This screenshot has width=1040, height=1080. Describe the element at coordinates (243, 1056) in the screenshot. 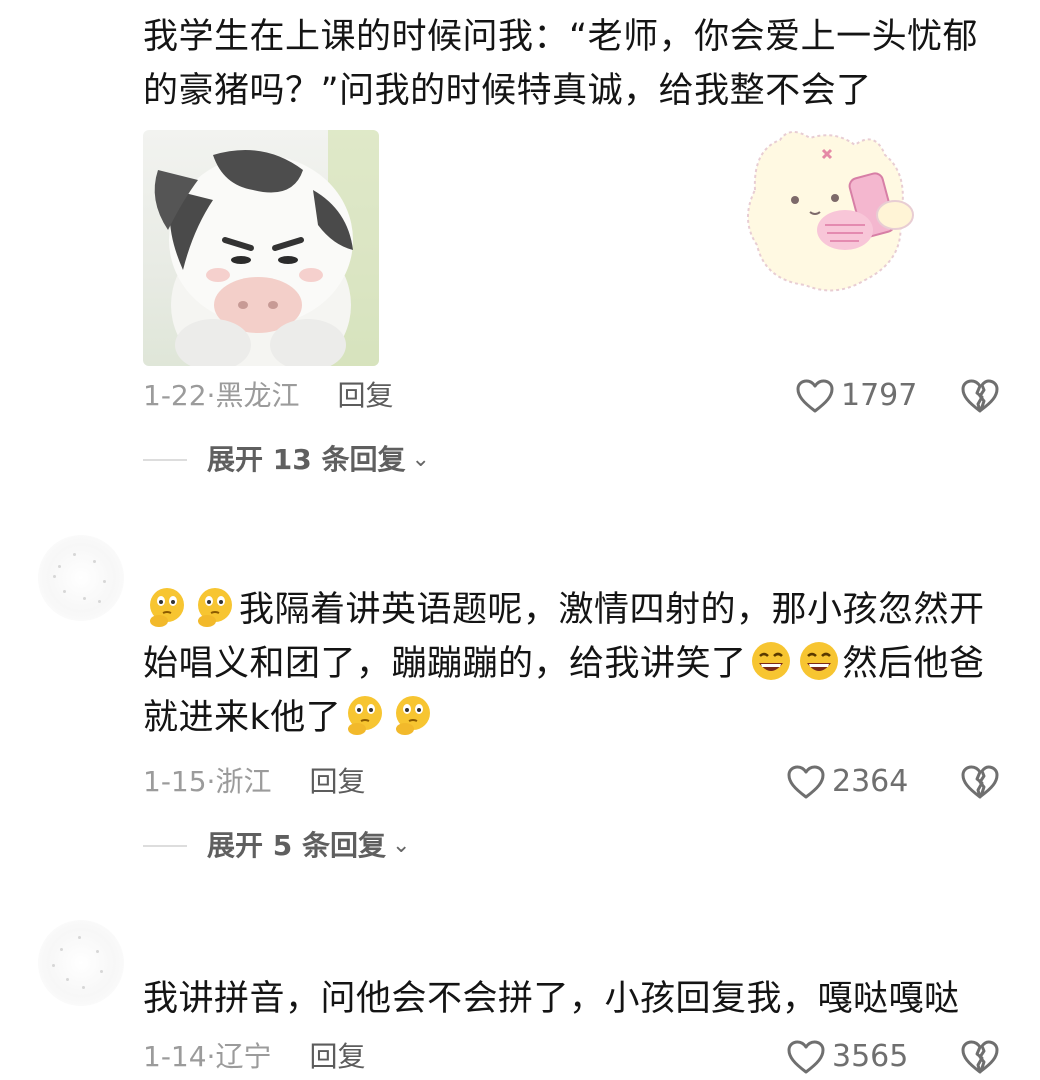

I see `comment-location: 辽宁` at that location.